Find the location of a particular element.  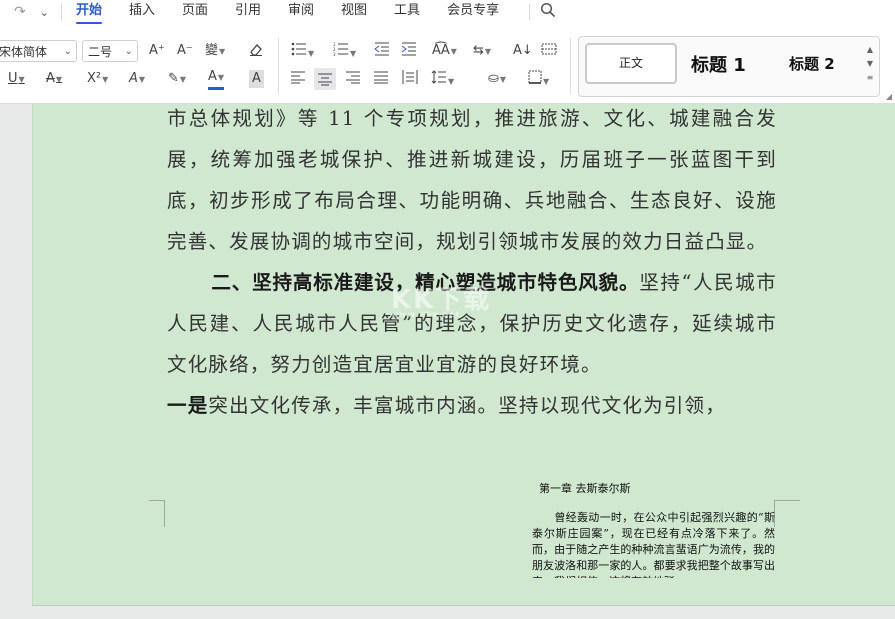

highlight-button: ✎▼ is located at coordinates (177, 79).